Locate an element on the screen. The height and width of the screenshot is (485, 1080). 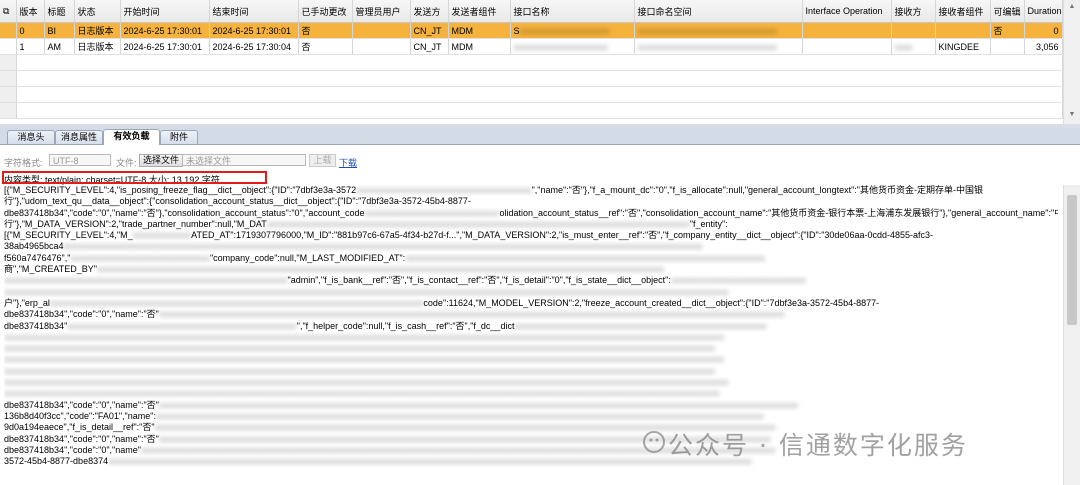
tab-message-properties: 消息属性 is located at coordinates (79, 137).